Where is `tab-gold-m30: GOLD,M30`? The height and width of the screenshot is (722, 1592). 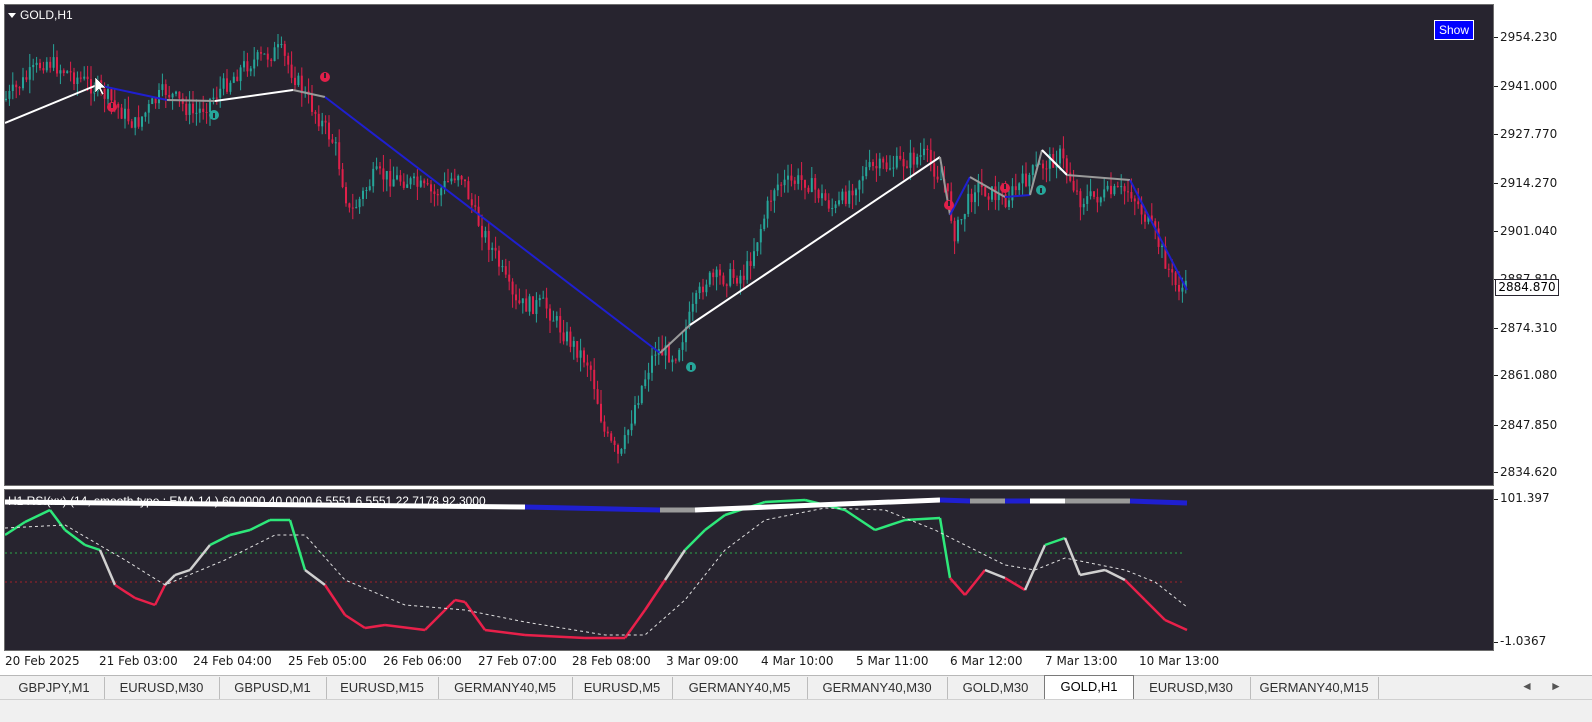 tab-gold-m30: GOLD,M30 is located at coordinates (996, 688).